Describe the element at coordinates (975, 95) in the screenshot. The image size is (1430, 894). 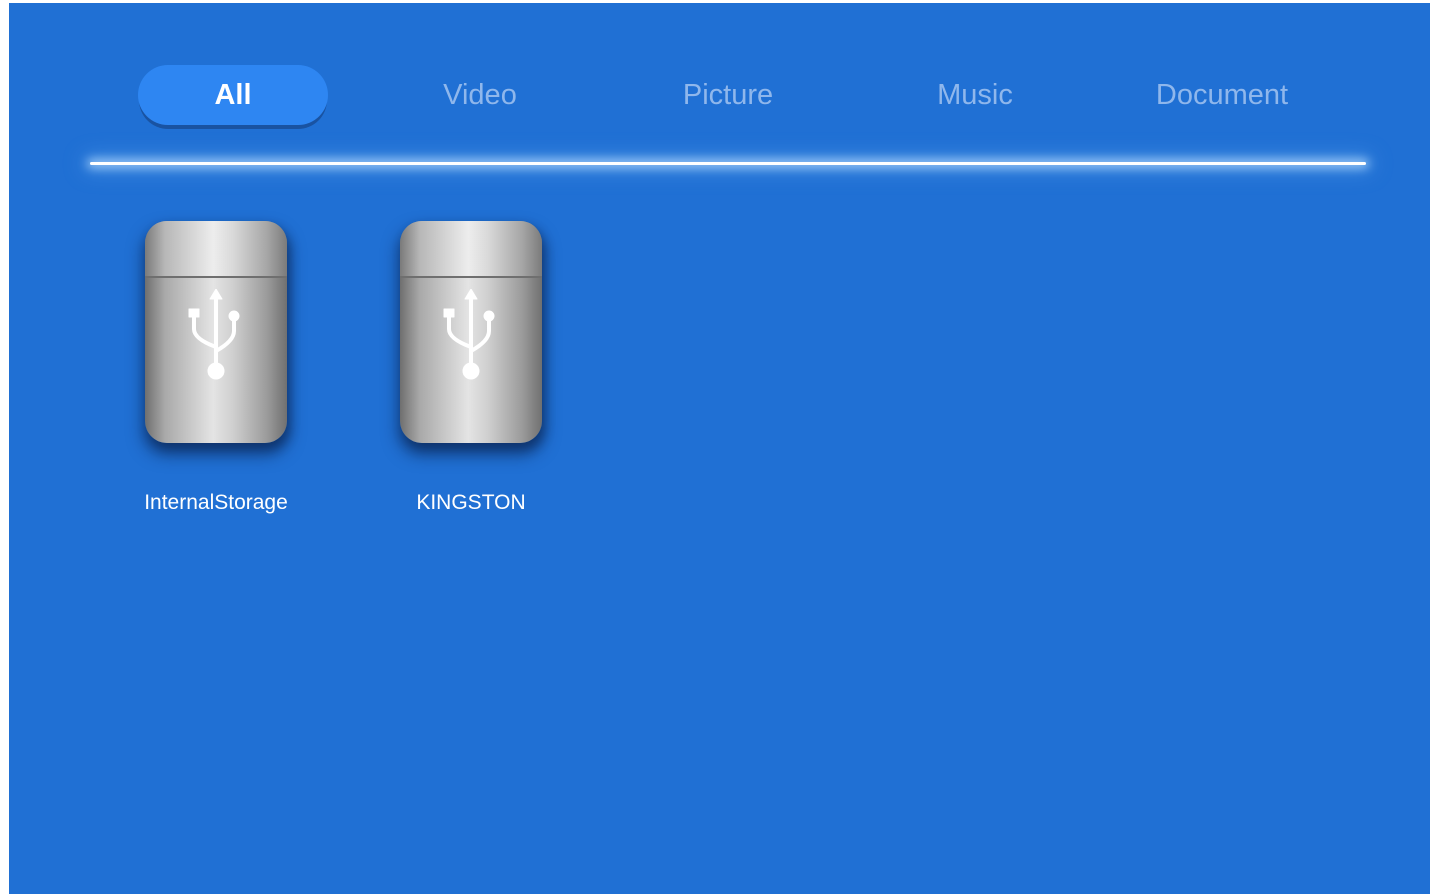
I see `tab-music: Music` at that location.